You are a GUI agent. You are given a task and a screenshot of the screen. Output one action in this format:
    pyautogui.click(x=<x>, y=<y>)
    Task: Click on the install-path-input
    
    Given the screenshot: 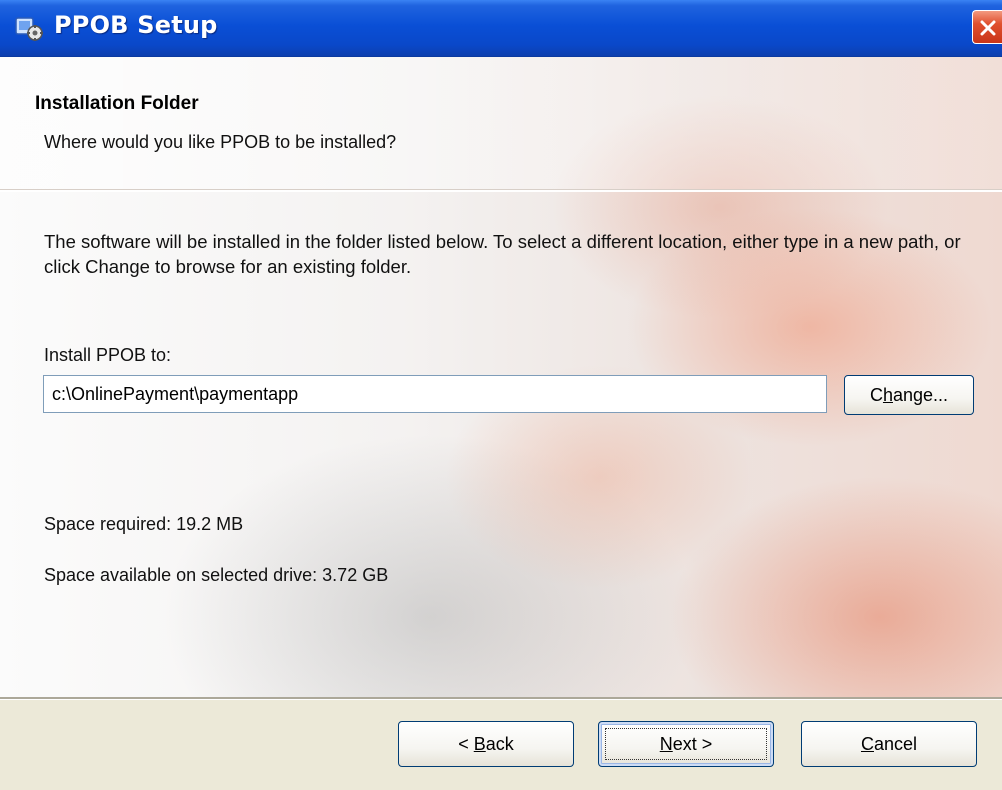 What is the action you would take?
    pyautogui.click(x=435, y=394)
    